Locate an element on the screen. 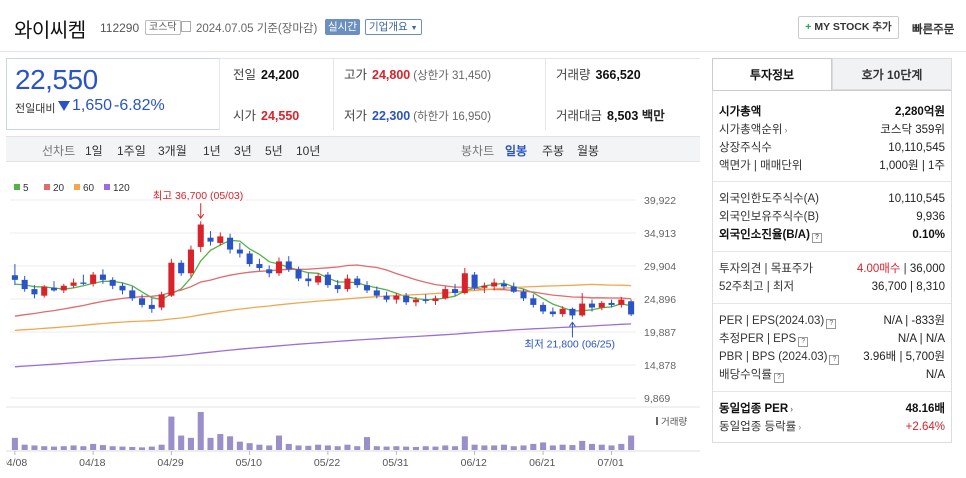 Image resolution: width=966 pixels, height=478 pixels. base-date: 2024.07.05 기준(장마감) is located at coordinates (257, 29).